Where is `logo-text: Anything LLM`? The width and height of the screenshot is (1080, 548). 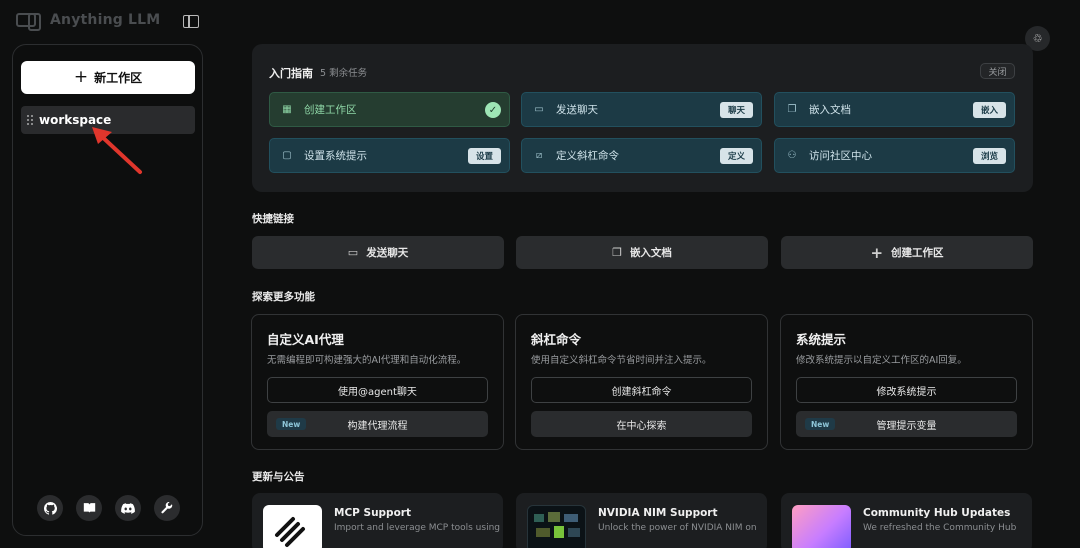 logo-text: Anything LLM is located at coordinates (105, 20).